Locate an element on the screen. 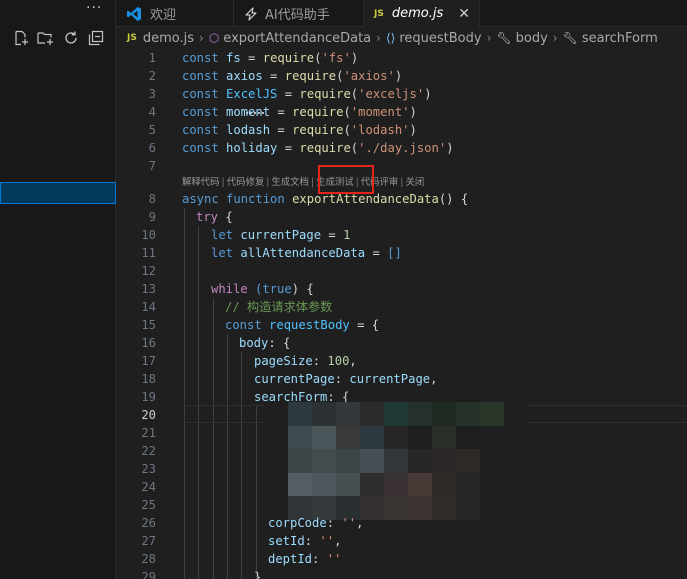  ai-assistant-icon is located at coordinates (251, 13).